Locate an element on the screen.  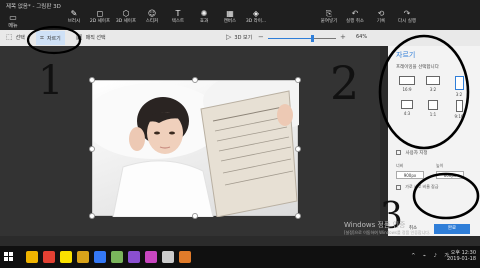
folder-icon is located at coordinates (83, 257).